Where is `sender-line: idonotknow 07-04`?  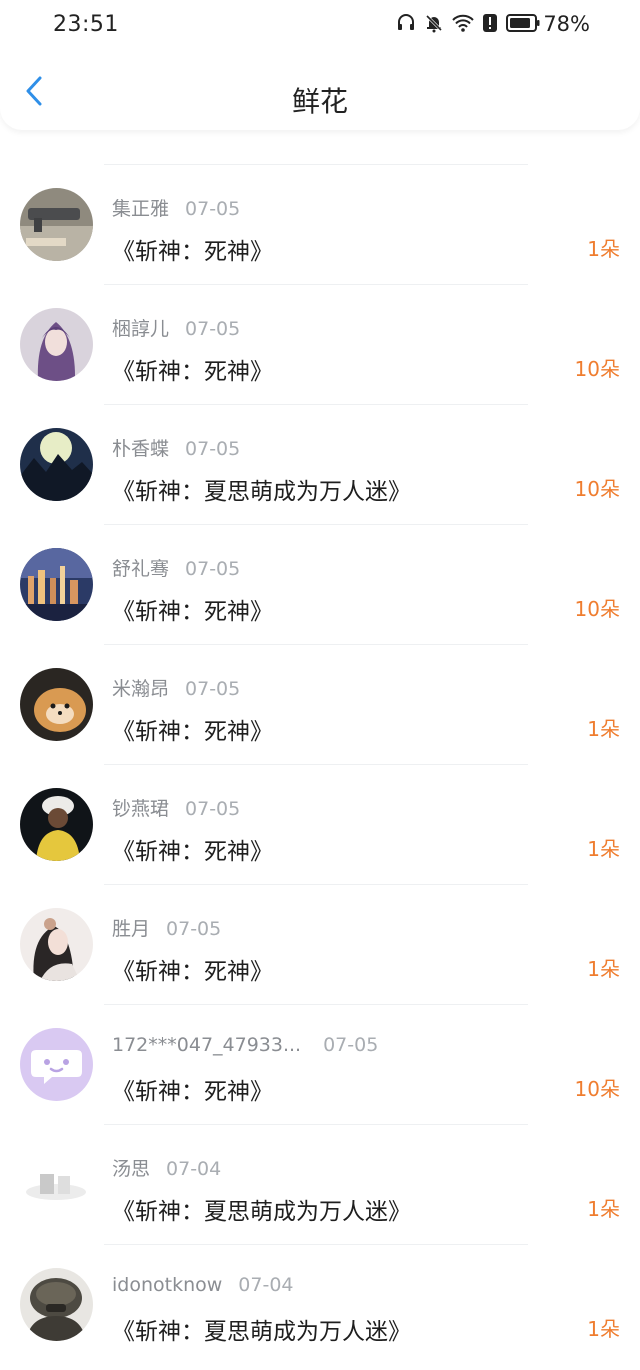 sender-line: idonotknow 07-04 is located at coordinates (203, 1285).